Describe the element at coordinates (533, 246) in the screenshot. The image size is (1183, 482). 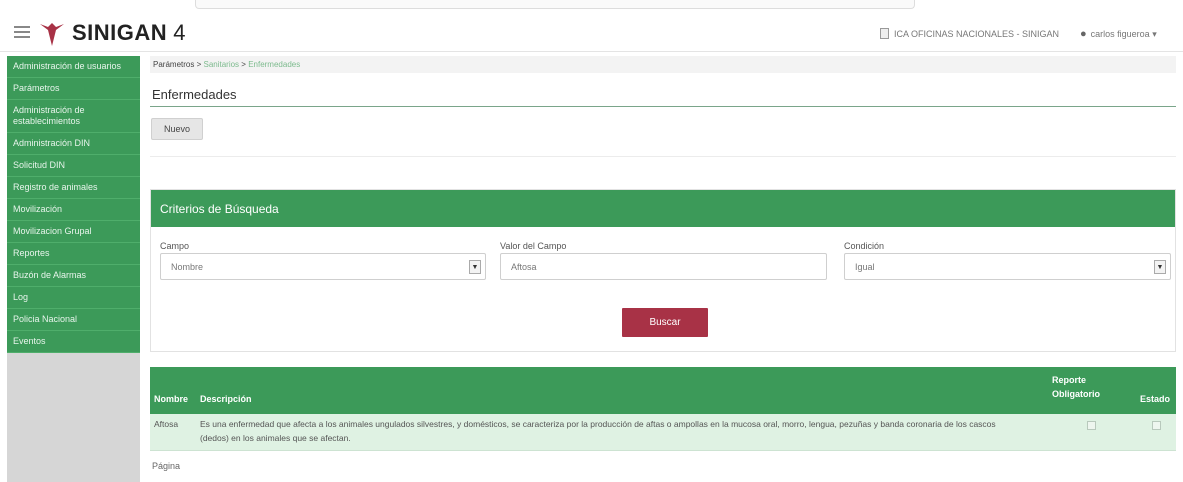
I see `valor-label: Valor del Campo` at that location.